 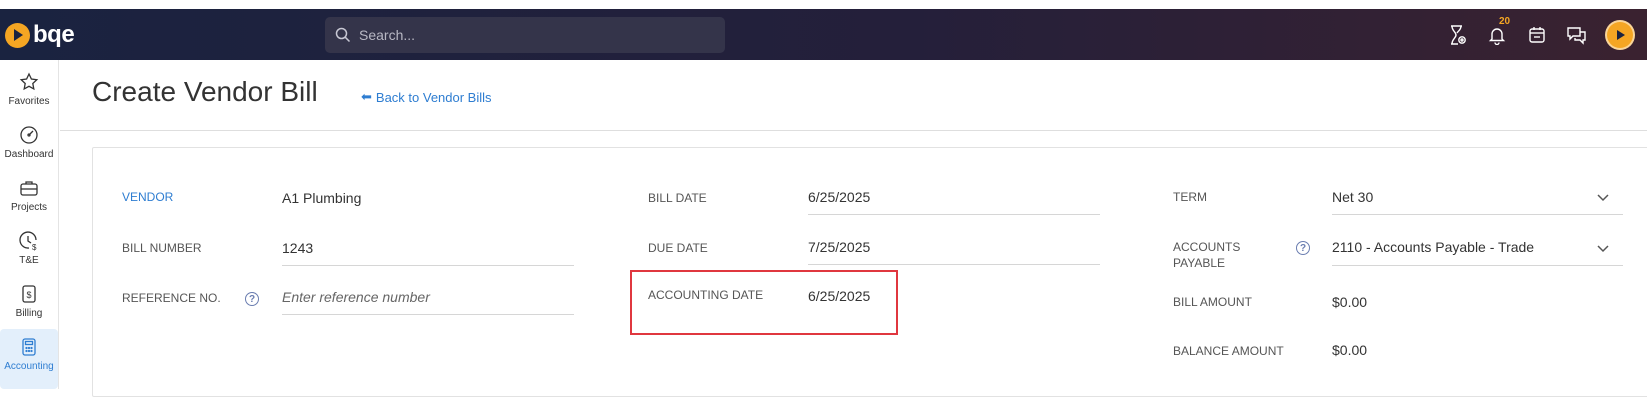 What do you see at coordinates (839, 247) in the screenshot?
I see `due-date-field: 7/25/2025` at bounding box center [839, 247].